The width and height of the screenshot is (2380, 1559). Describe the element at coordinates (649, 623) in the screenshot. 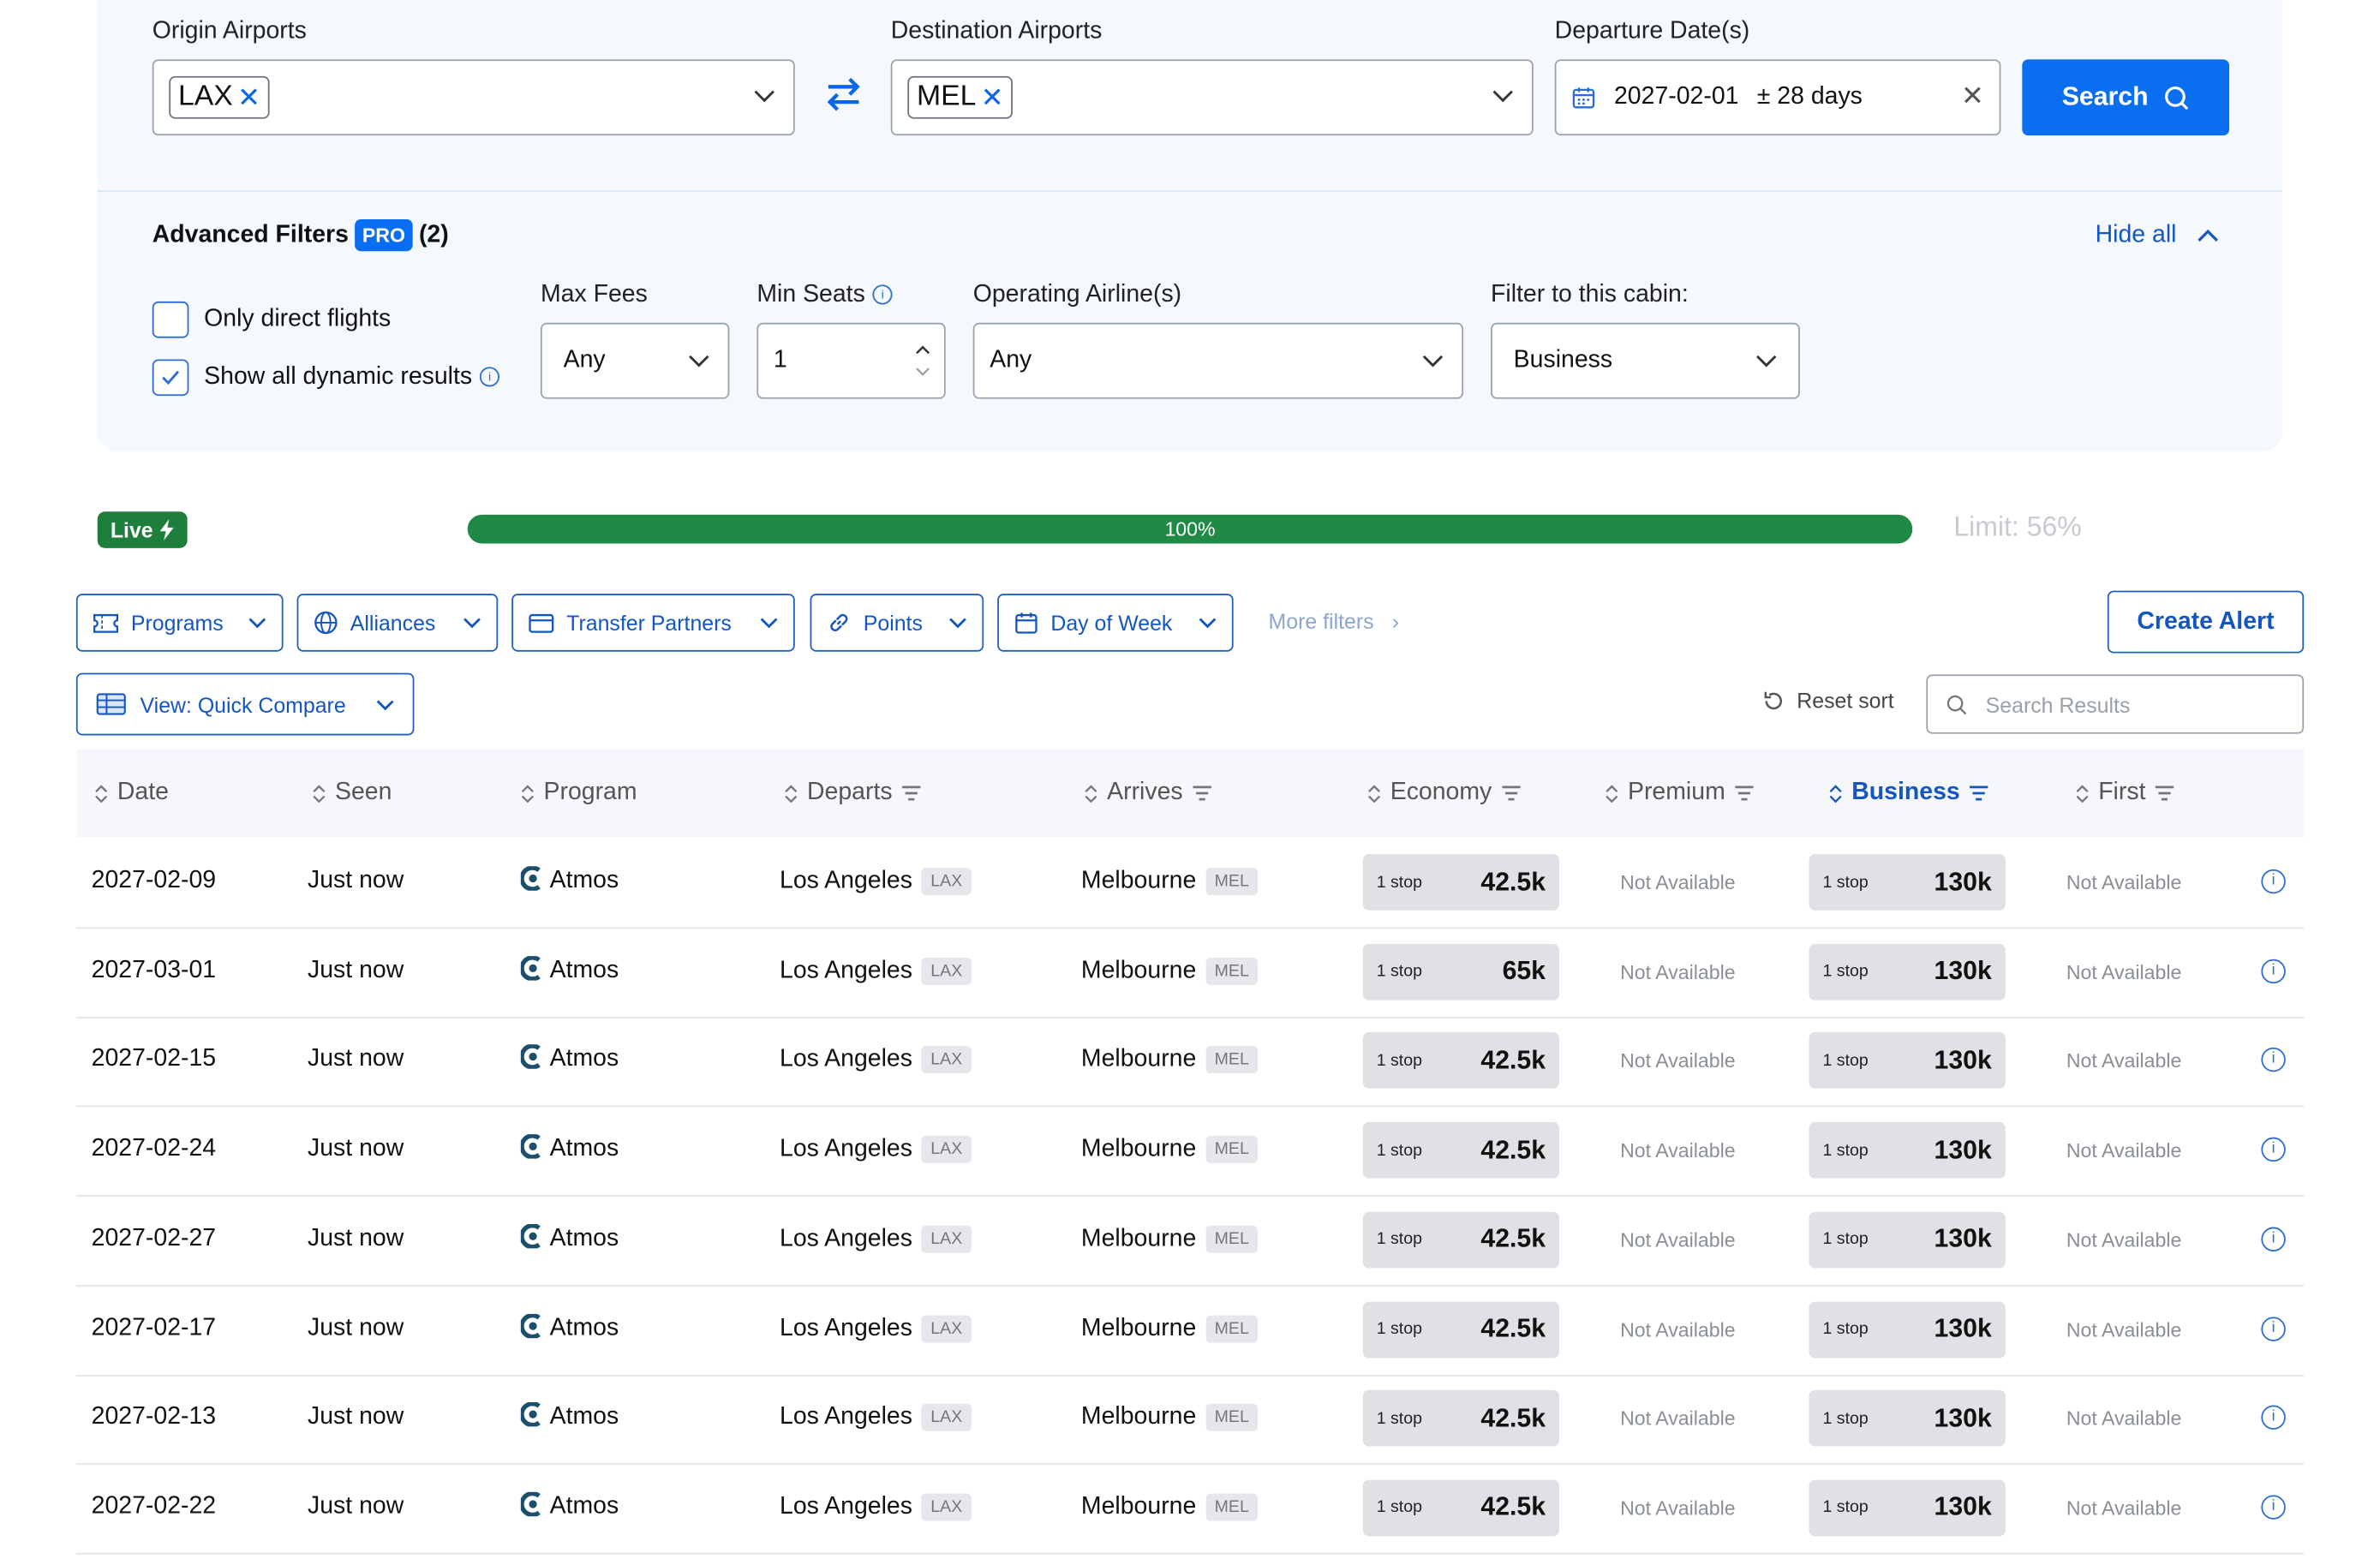

I see `transfer-partners-filter-label: Transfer Partners` at that location.